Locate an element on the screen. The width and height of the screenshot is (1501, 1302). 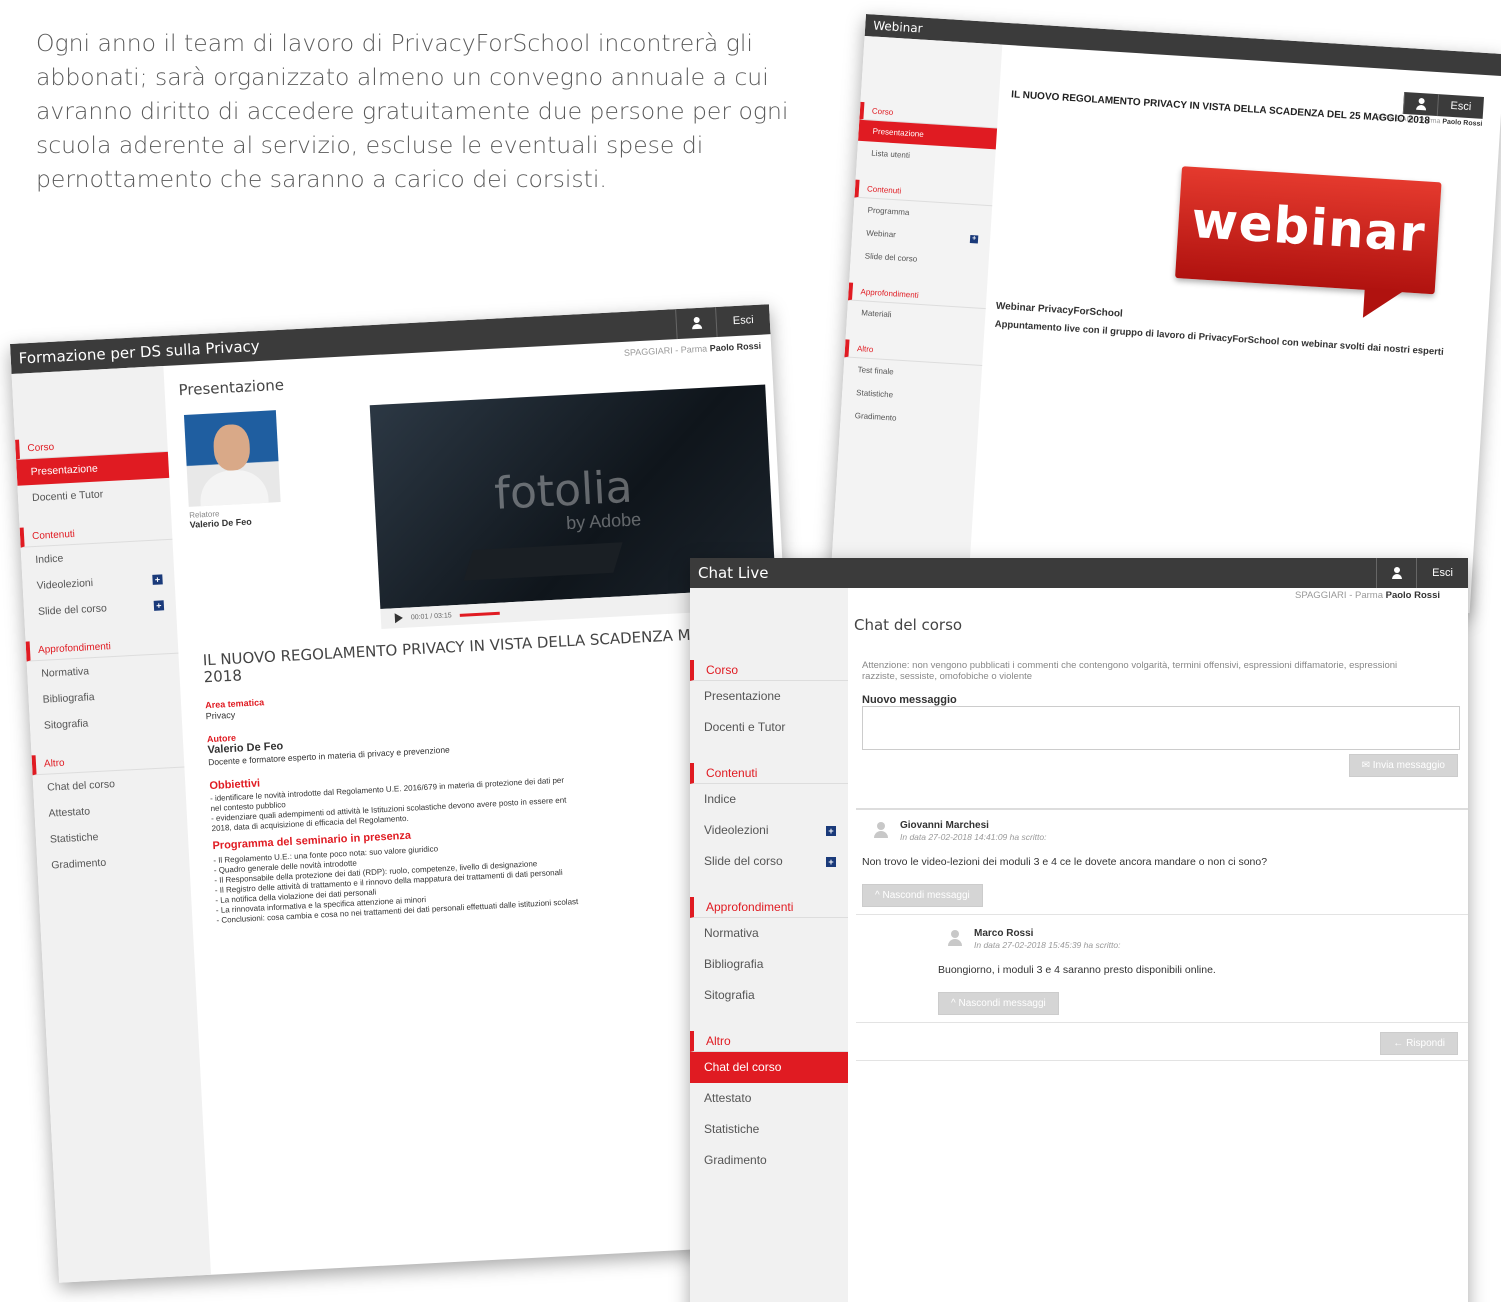
chat-section-corso: Corso is located at coordinates (769, 670).